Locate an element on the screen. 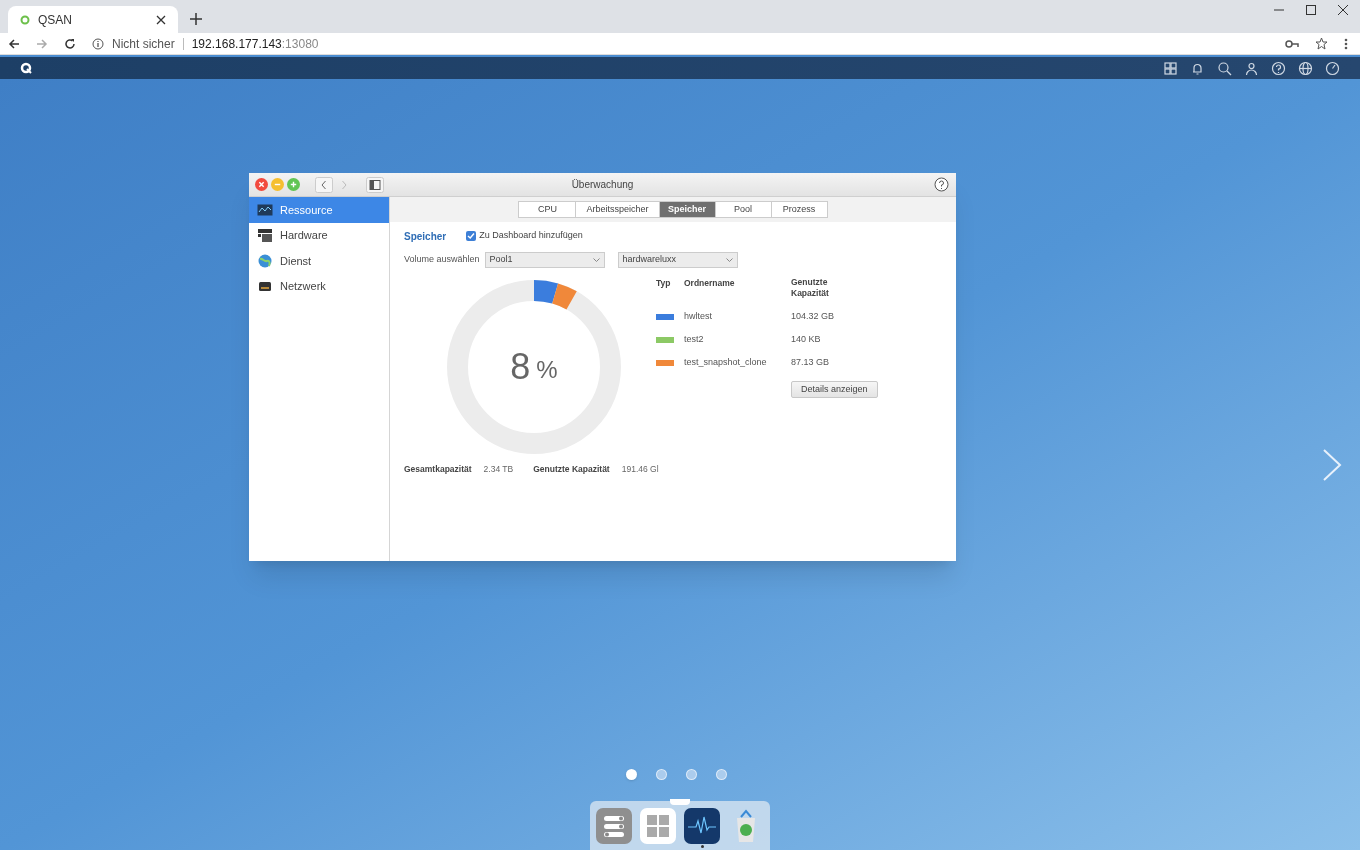  summary-value: 191.46 Gl is located at coordinates (640, 469).